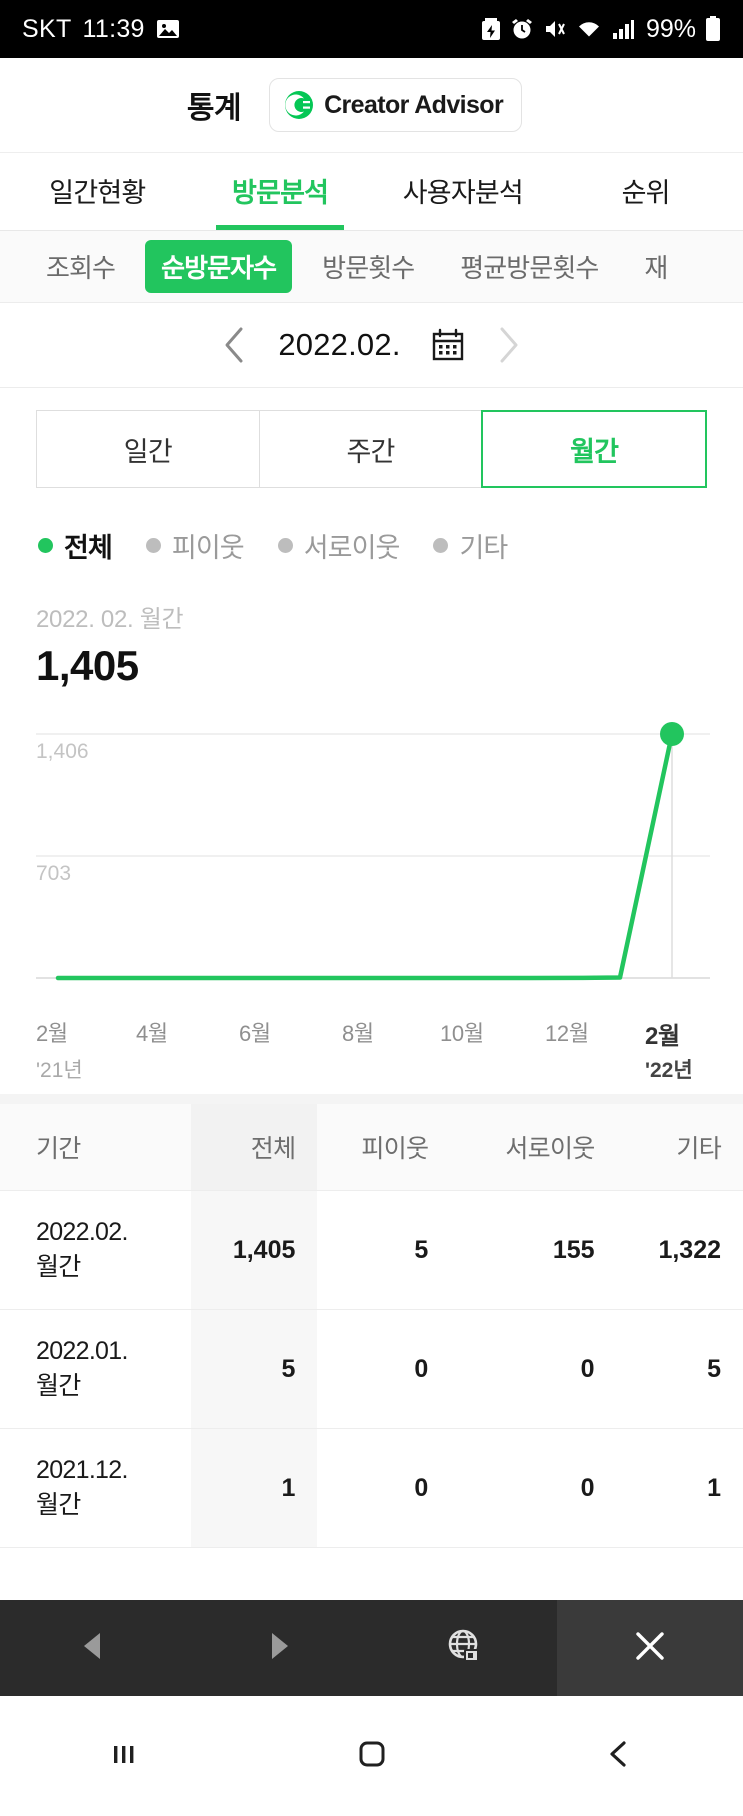 The width and height of the screenshot is (743, 1816). I want to click on nav-recents-button, so click(124, 1756).